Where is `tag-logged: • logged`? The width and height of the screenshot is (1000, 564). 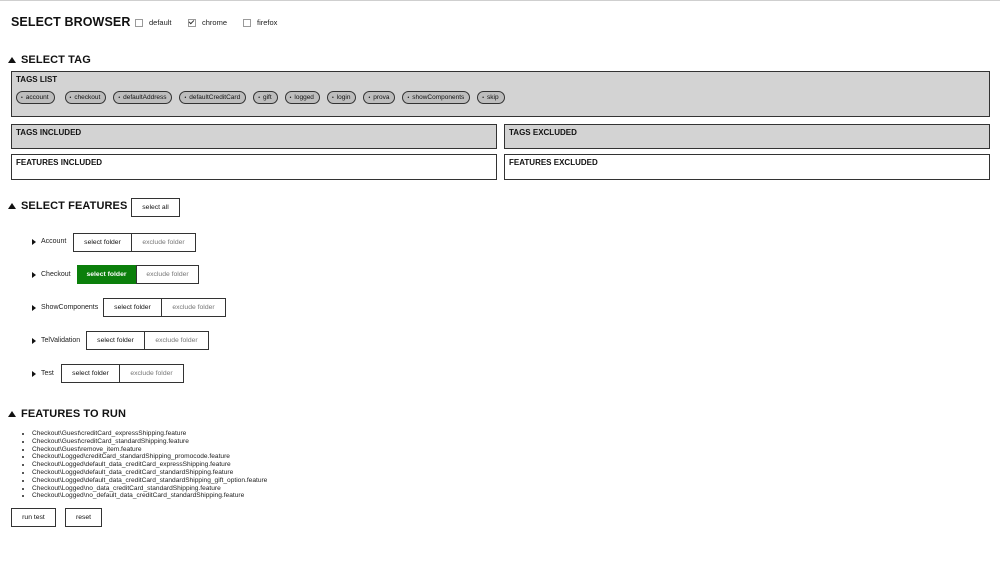
tag-logged: • logged is located at coordinates (302, 97).